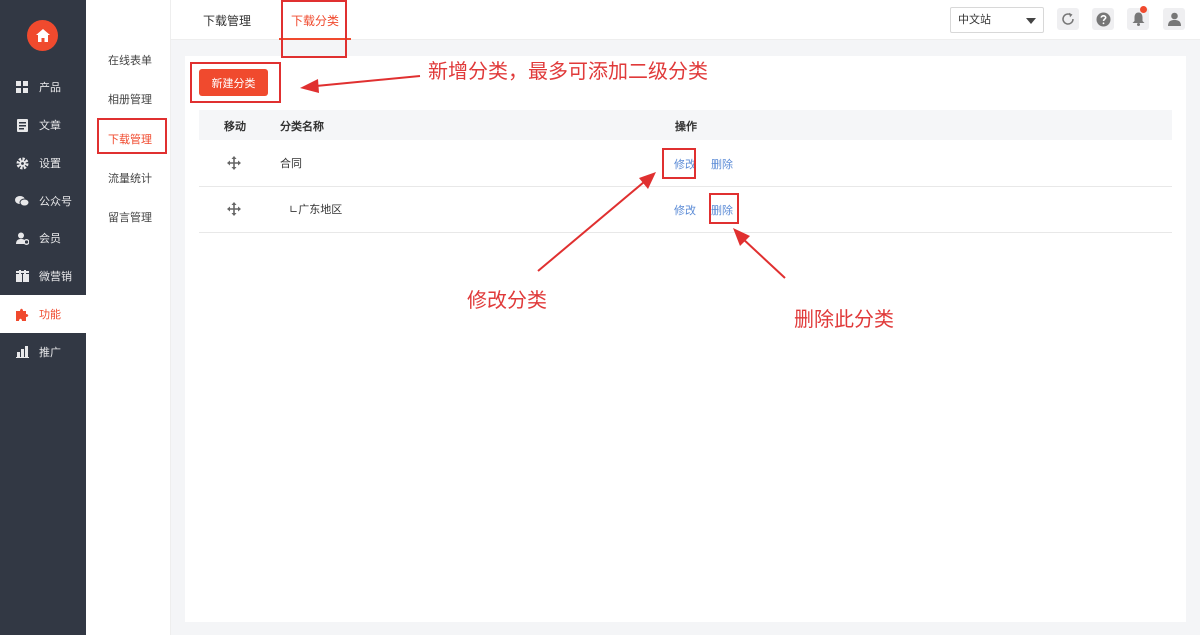  What do you see at coordinates (360, 84) in the screenshot?
I see `arrow-to-new-button` at bounding box center [360, 84].